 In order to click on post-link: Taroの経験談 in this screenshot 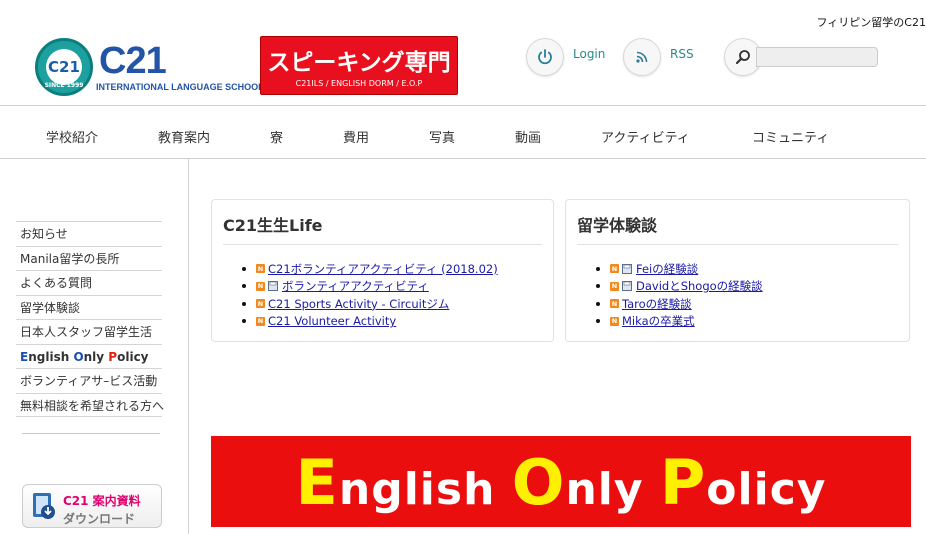, I will do `click(657, 304)`.